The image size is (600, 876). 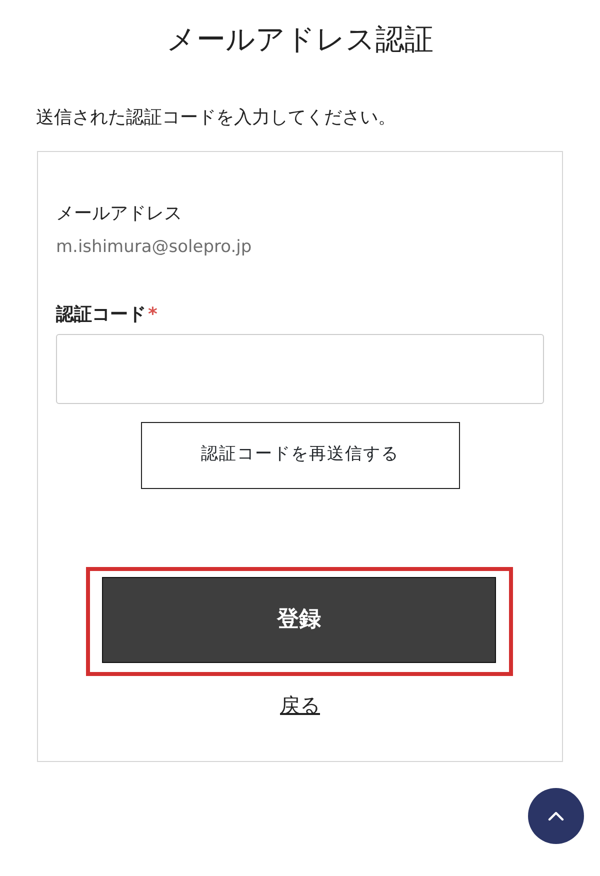 I want to click on code-label: 認証コード, so click(x=101, y=314).